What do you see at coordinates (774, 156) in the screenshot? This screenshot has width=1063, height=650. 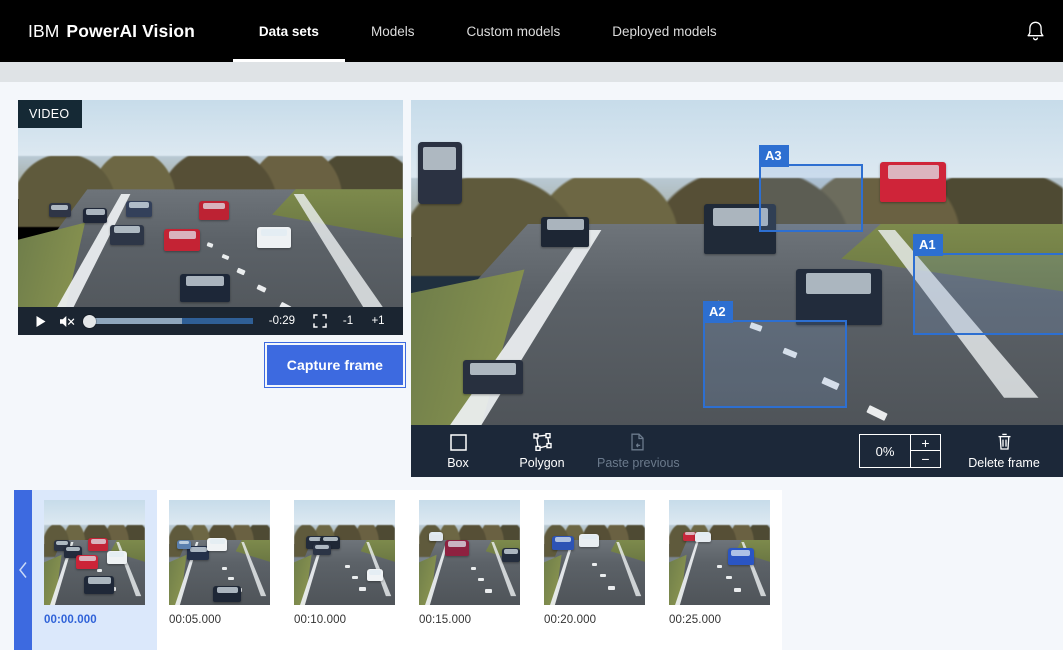 I see `bounding-box-a3-label: A3` at bounding box center [774, 156].